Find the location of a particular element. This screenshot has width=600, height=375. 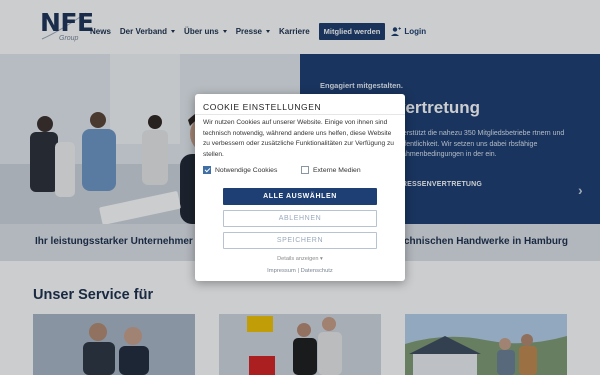

checkbox-unchecked-icon is located at coordinates (305, 170).